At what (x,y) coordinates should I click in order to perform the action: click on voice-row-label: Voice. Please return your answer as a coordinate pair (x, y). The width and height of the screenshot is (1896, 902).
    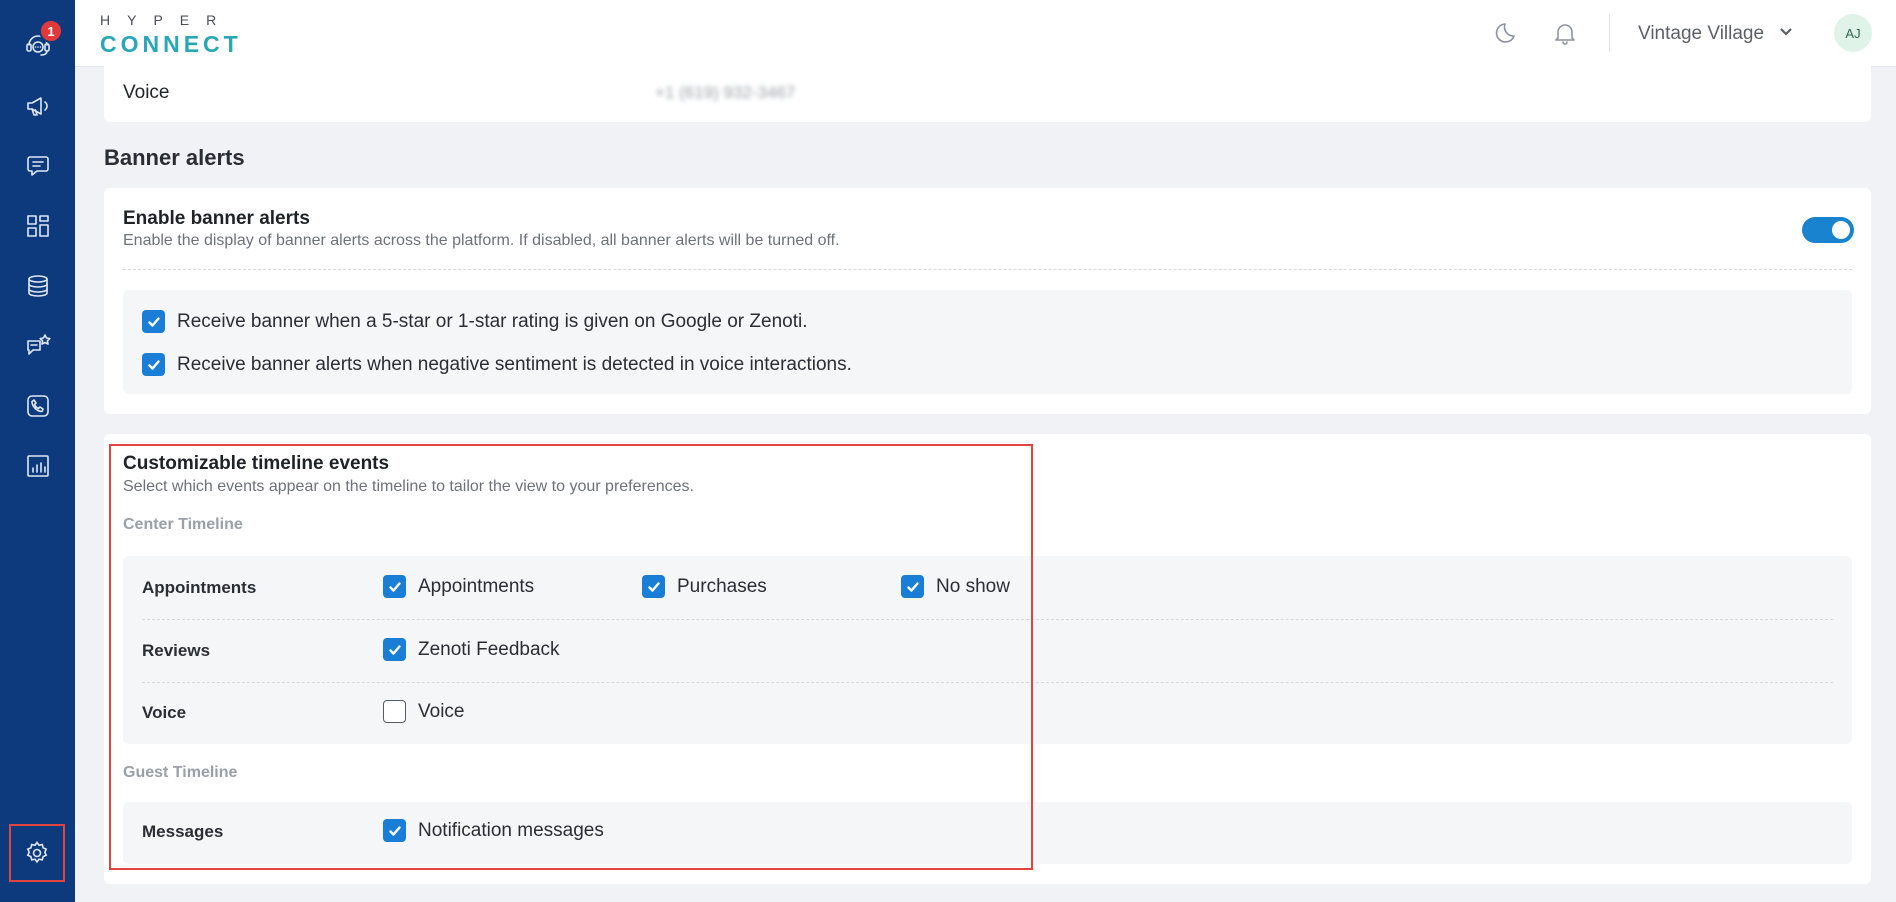
    Looking at the image, I should click on (164, 712).